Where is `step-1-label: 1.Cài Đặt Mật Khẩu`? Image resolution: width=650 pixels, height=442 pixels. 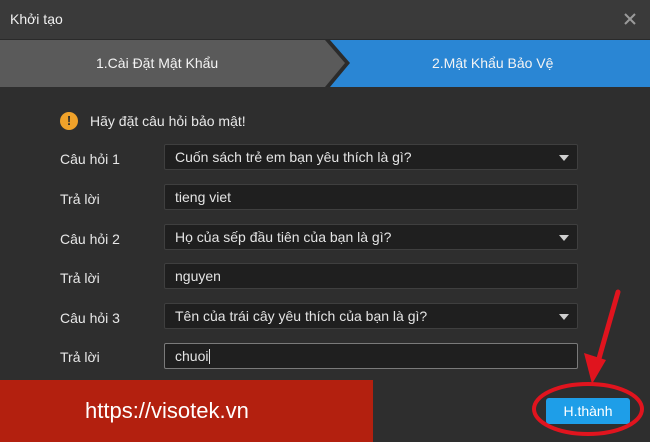 step-1-label: 1.Cài Đặt Mật Khẩu is located at coordinates (157, 63).